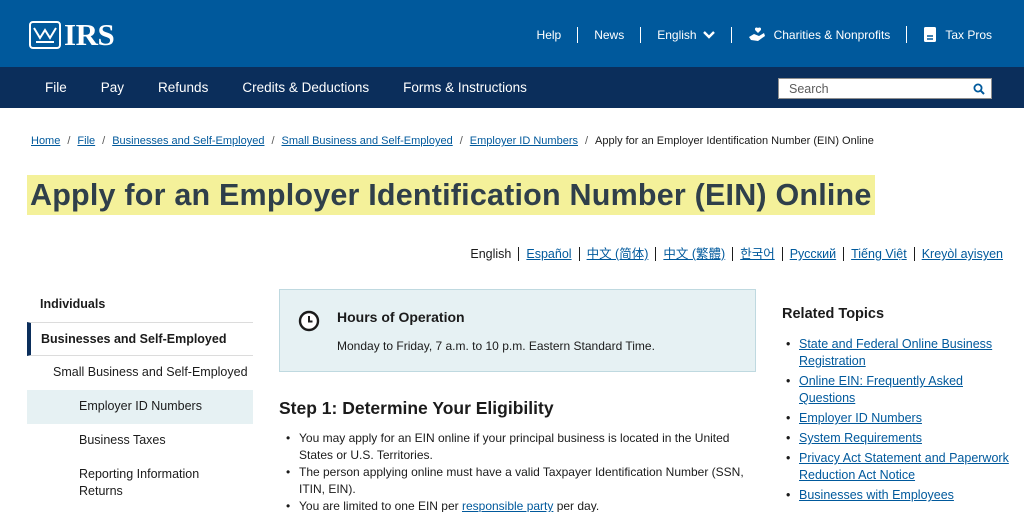  I want to click on lang-russian: Русский, so click(812, 254).